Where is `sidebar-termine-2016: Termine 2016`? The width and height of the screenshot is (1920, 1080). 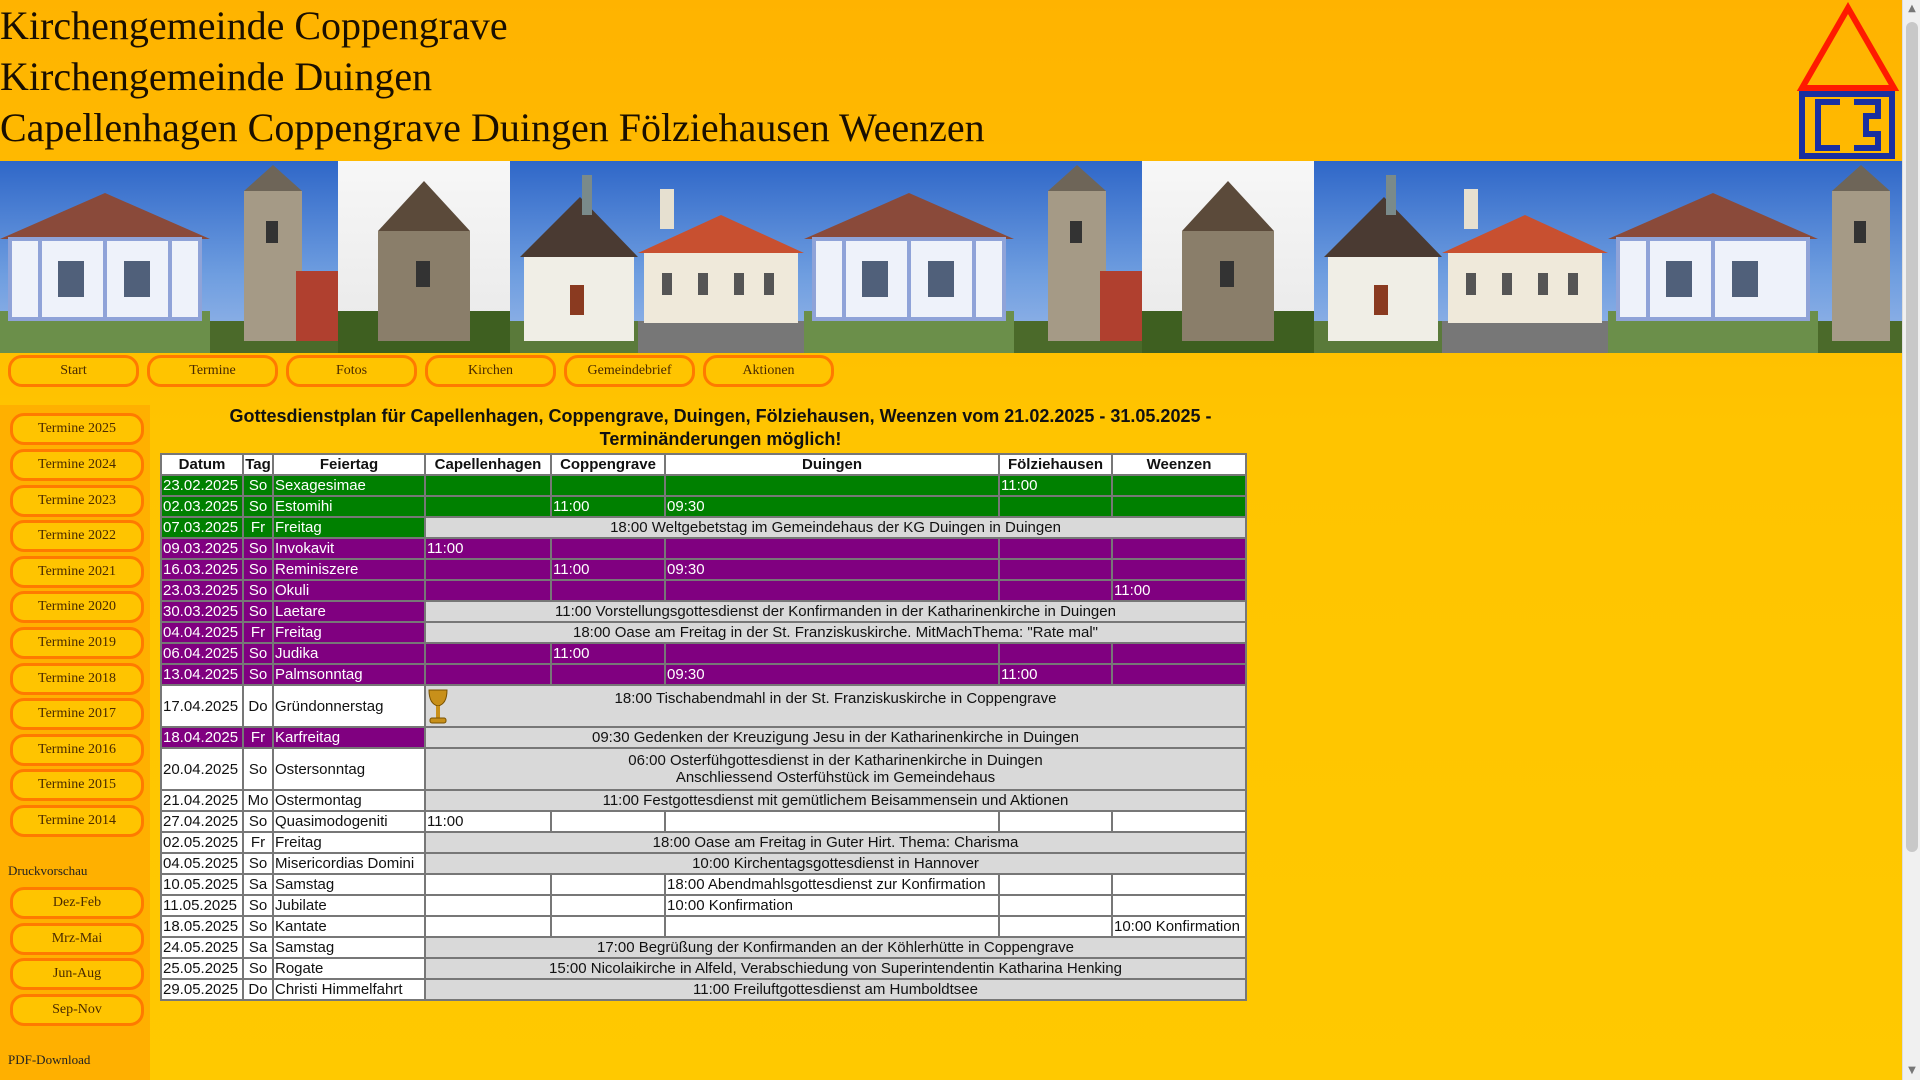 sidebar-termine-2016: Termine 2016 is located at coordinates (77, 750).